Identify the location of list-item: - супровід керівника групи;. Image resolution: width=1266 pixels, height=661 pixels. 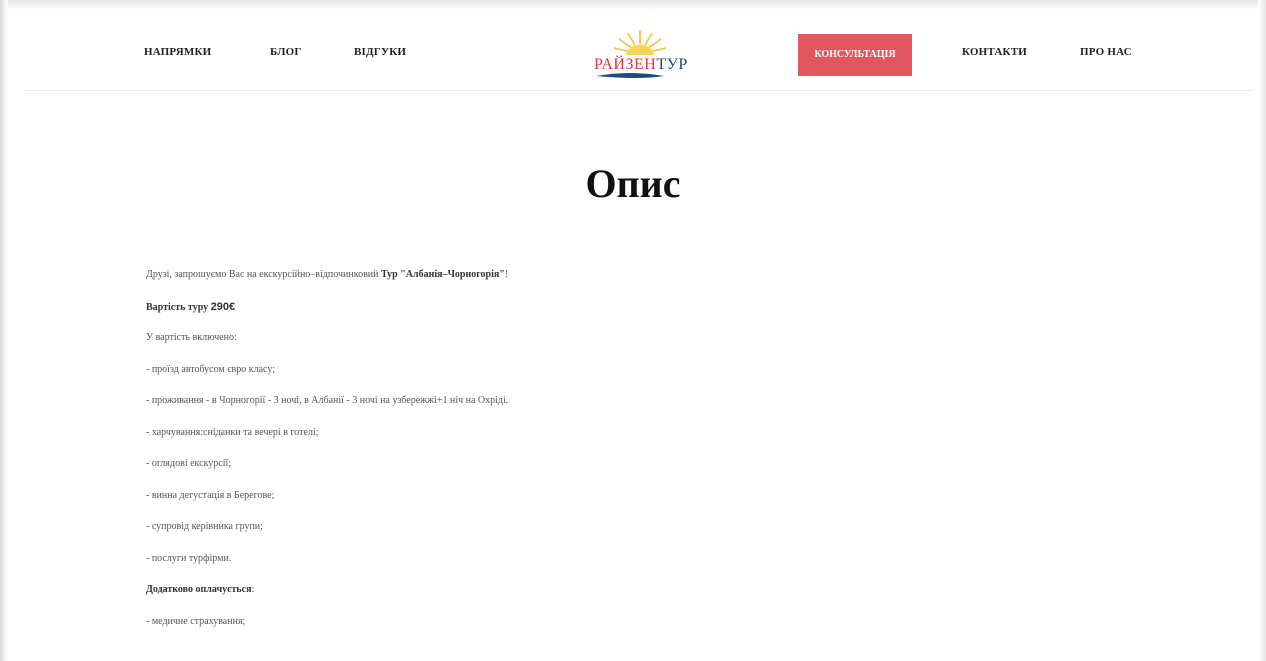
(204, 526).